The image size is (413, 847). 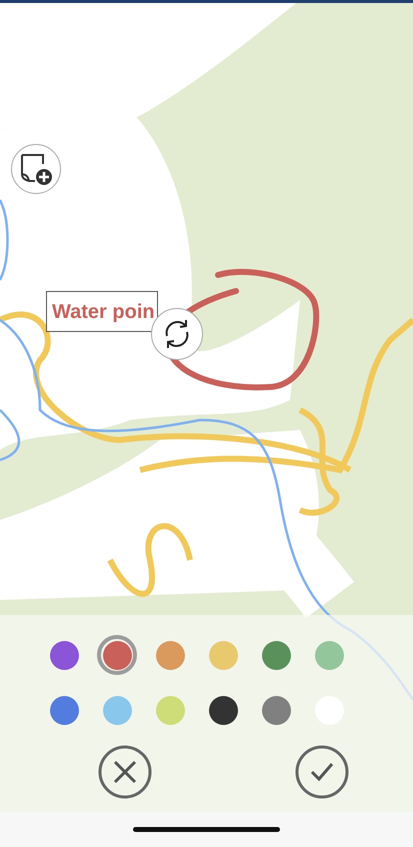 I want to click on color-swatch, so click(x=117, y=655).